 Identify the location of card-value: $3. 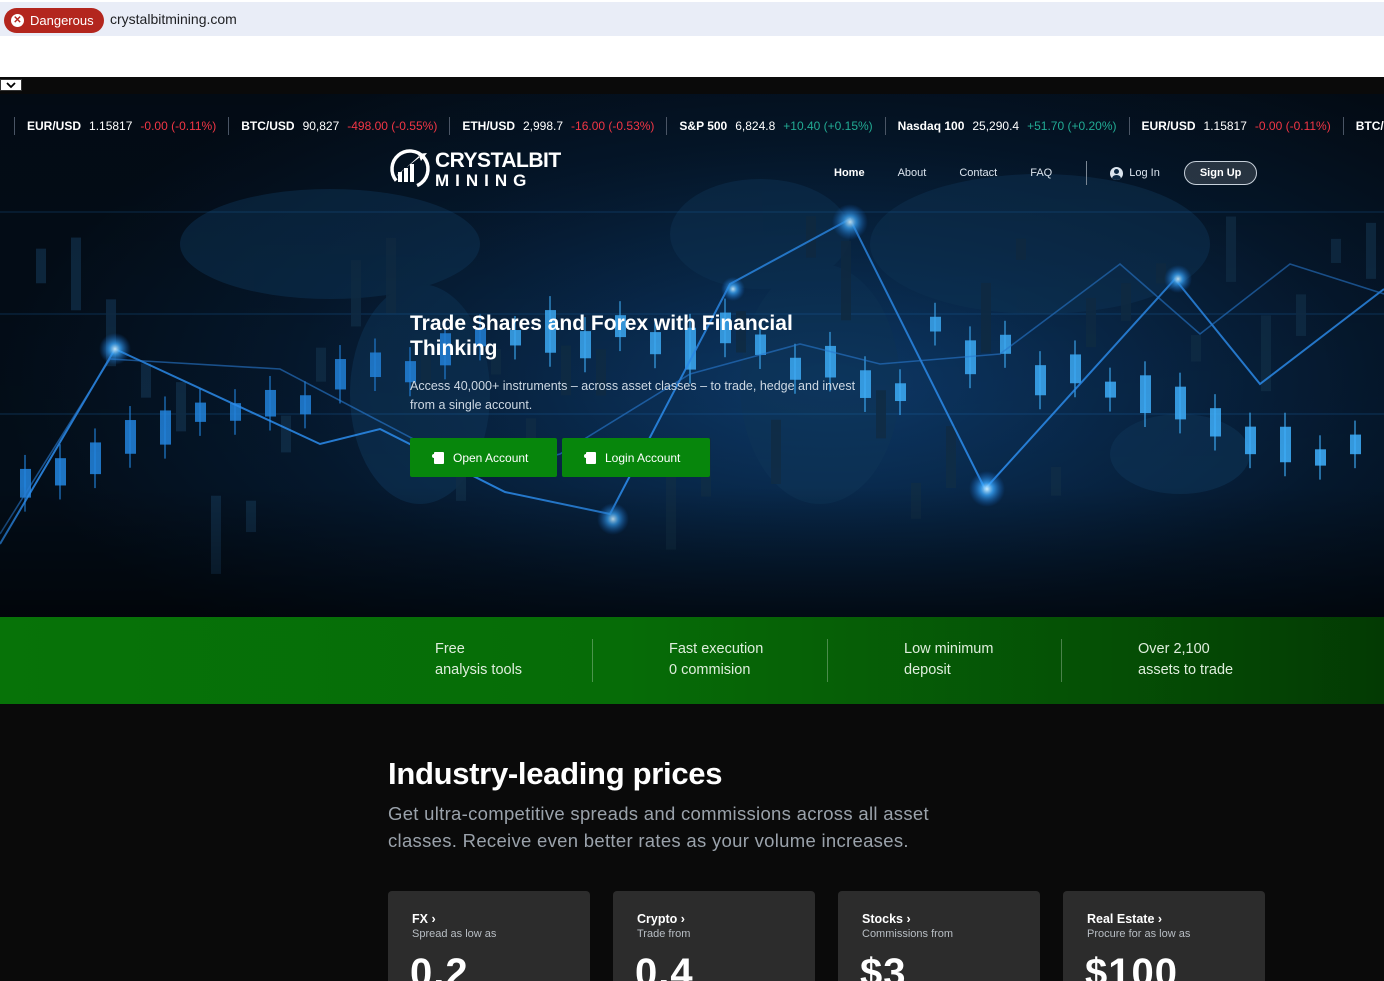
(883, 966).